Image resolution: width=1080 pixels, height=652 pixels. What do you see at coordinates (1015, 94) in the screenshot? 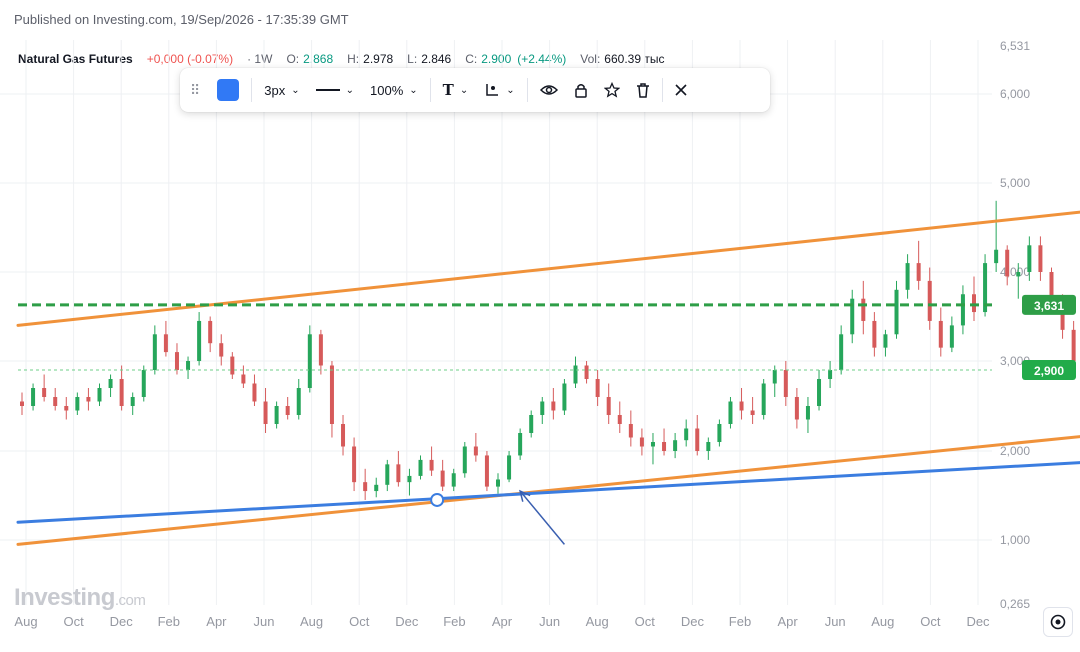
I see `y-tick-label: 6,000` at bounding box center [1015, 94].